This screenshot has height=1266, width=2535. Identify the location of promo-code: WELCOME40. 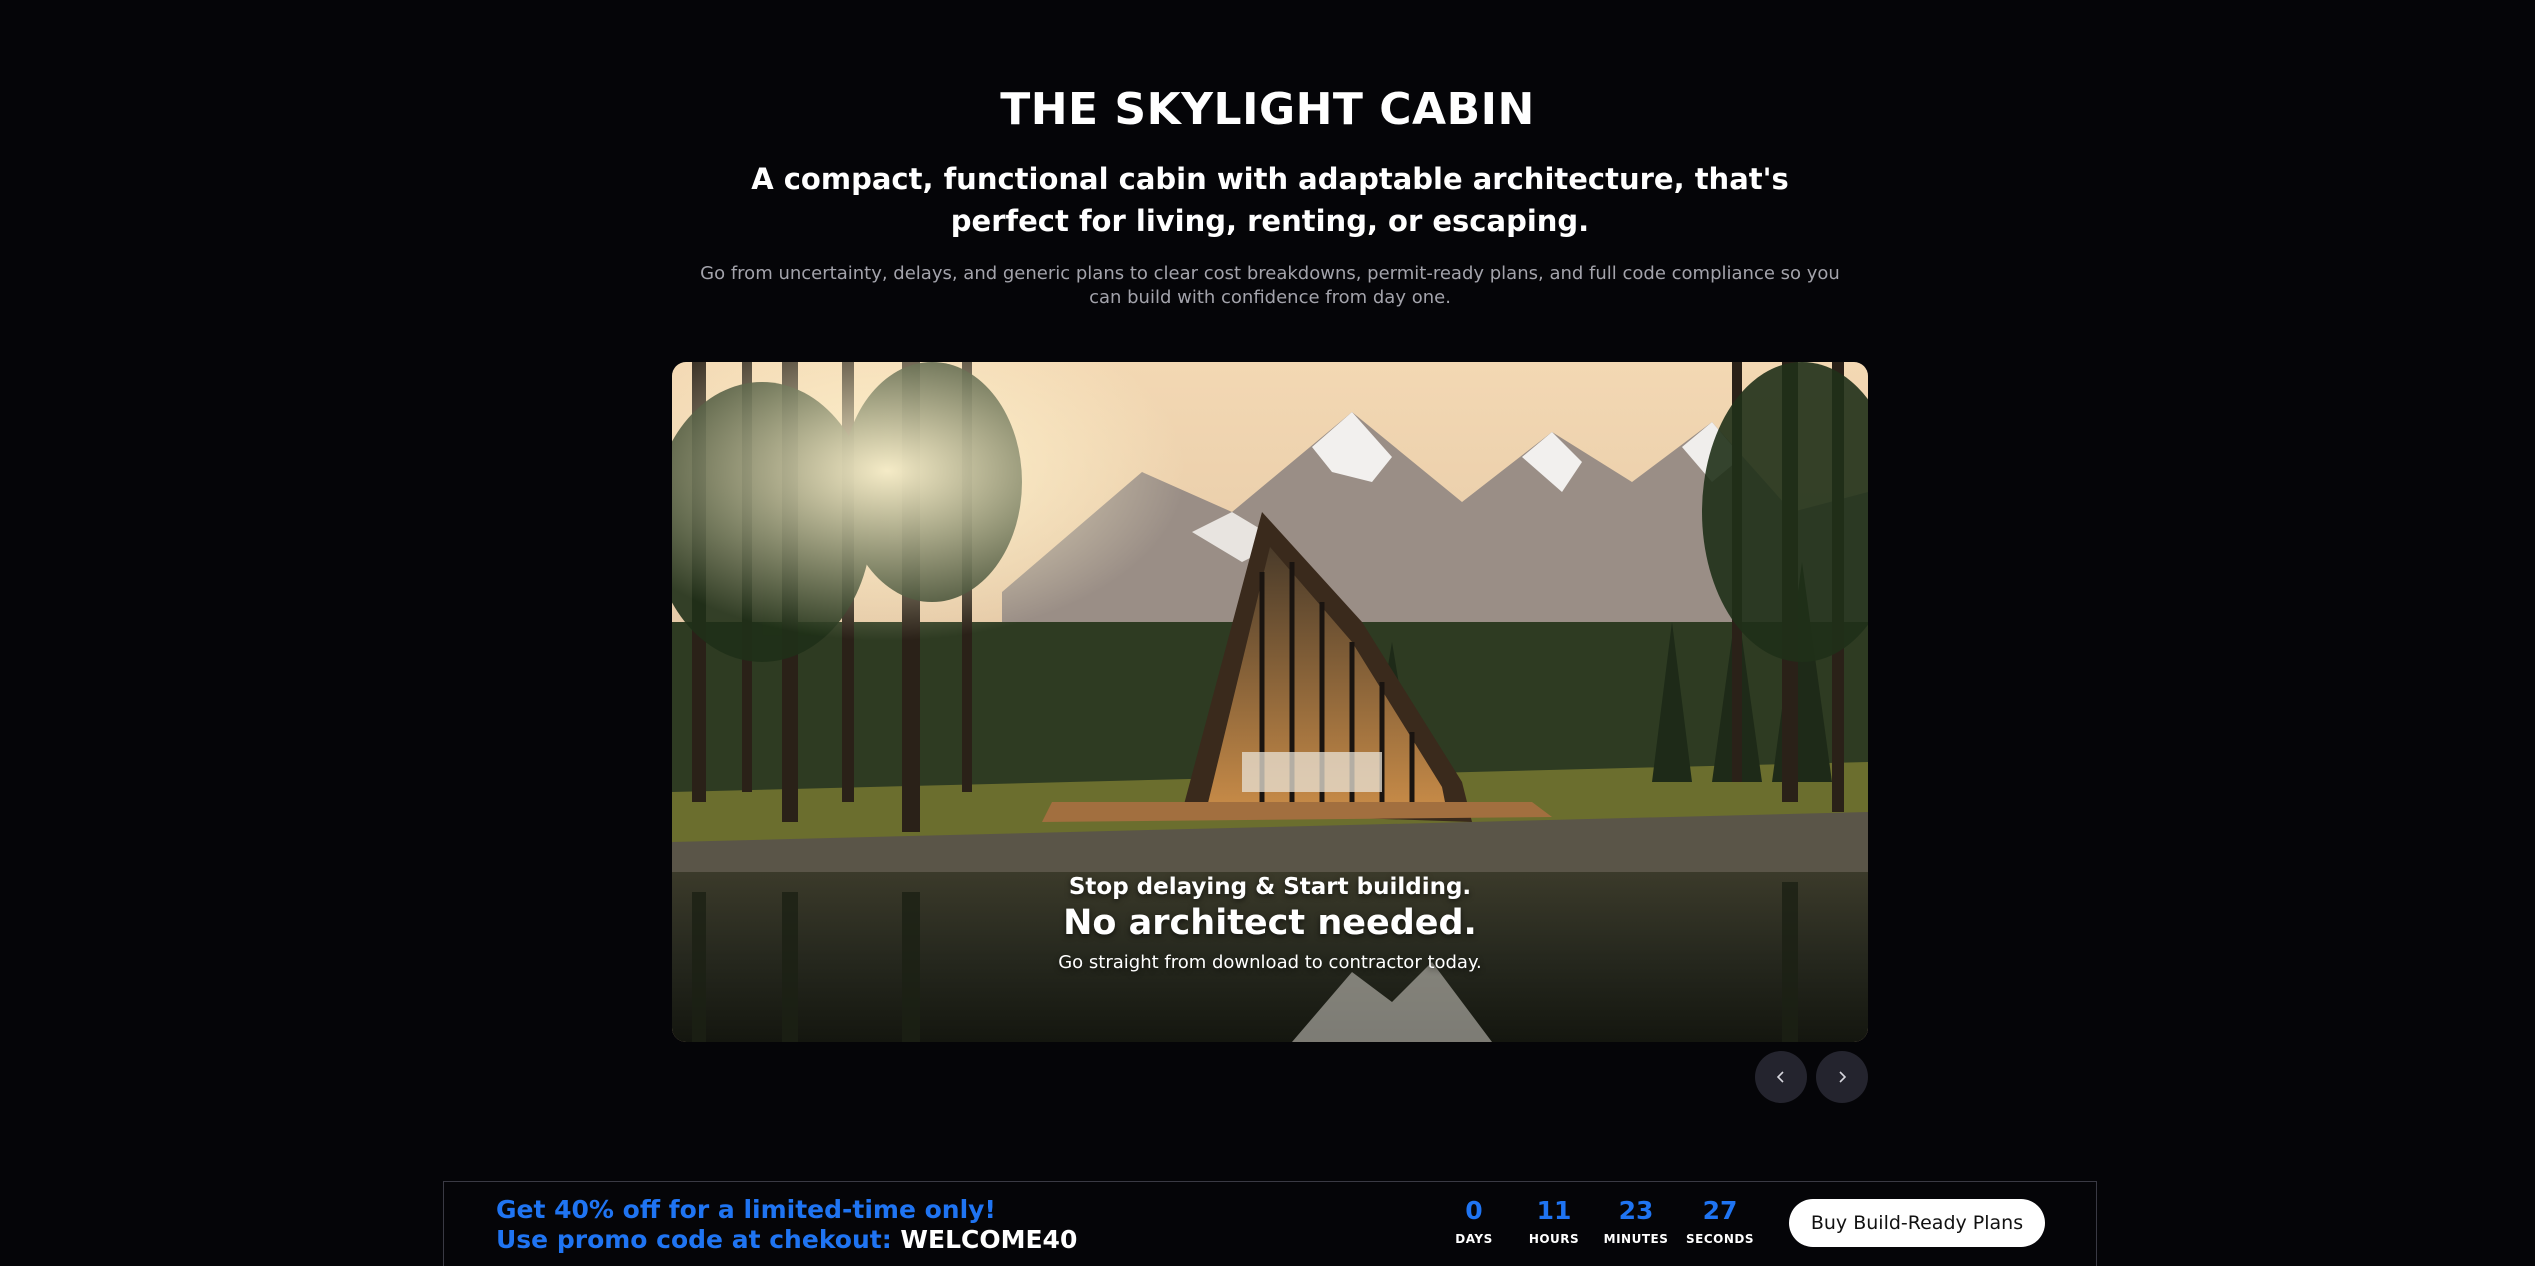
(989, 1239).